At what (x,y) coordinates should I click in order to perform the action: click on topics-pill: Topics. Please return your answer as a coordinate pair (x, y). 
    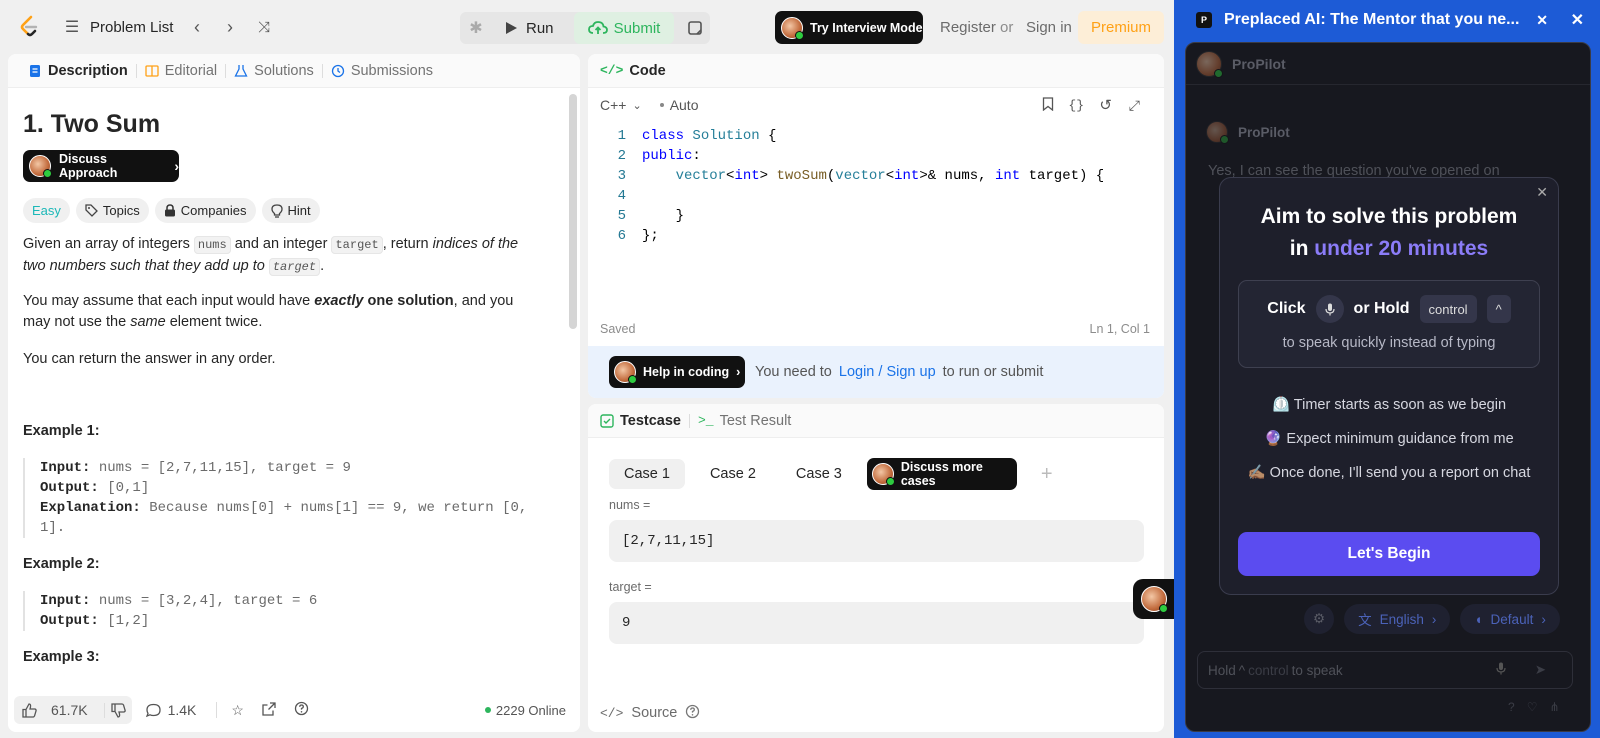
    Looking at the image, I should click on (112, 210).